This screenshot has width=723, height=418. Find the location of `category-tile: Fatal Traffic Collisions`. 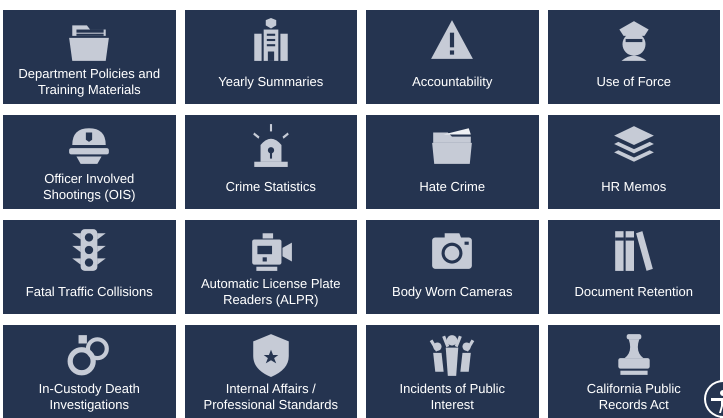

category-tile: Fatal Traffic Collisions is located at coordinates (89, 267).